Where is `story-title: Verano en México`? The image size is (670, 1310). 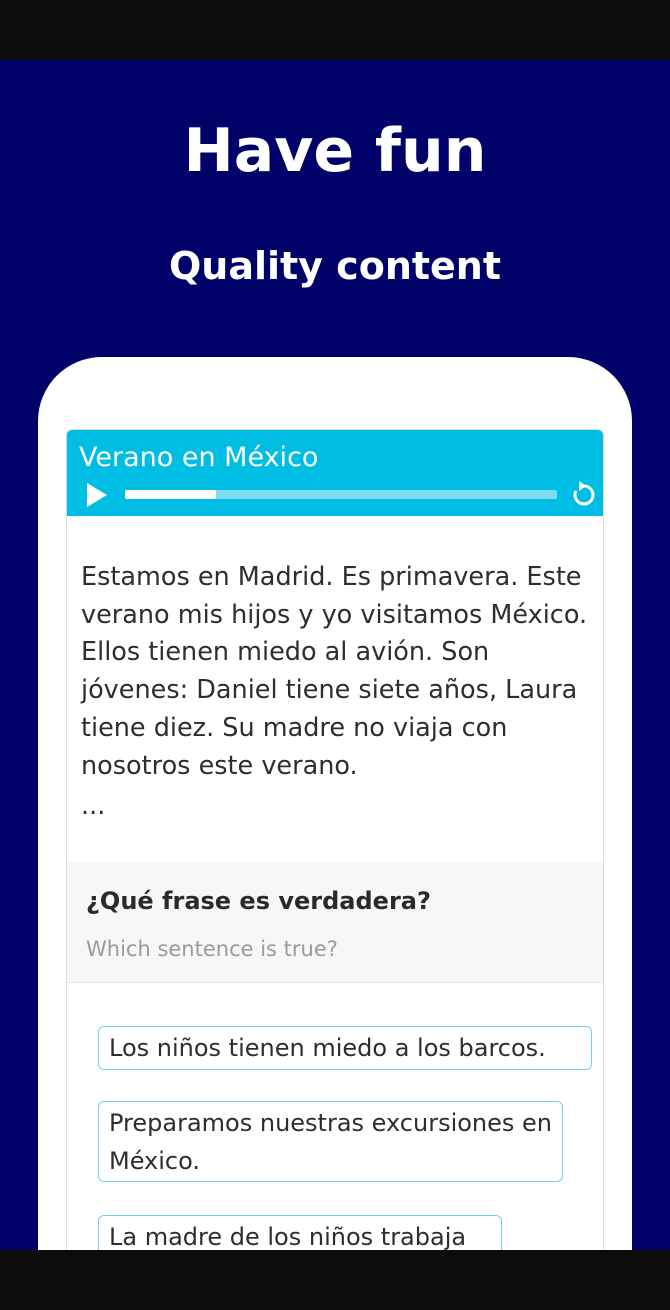 story-title: Verano en México is located at coordinates (199, 457).